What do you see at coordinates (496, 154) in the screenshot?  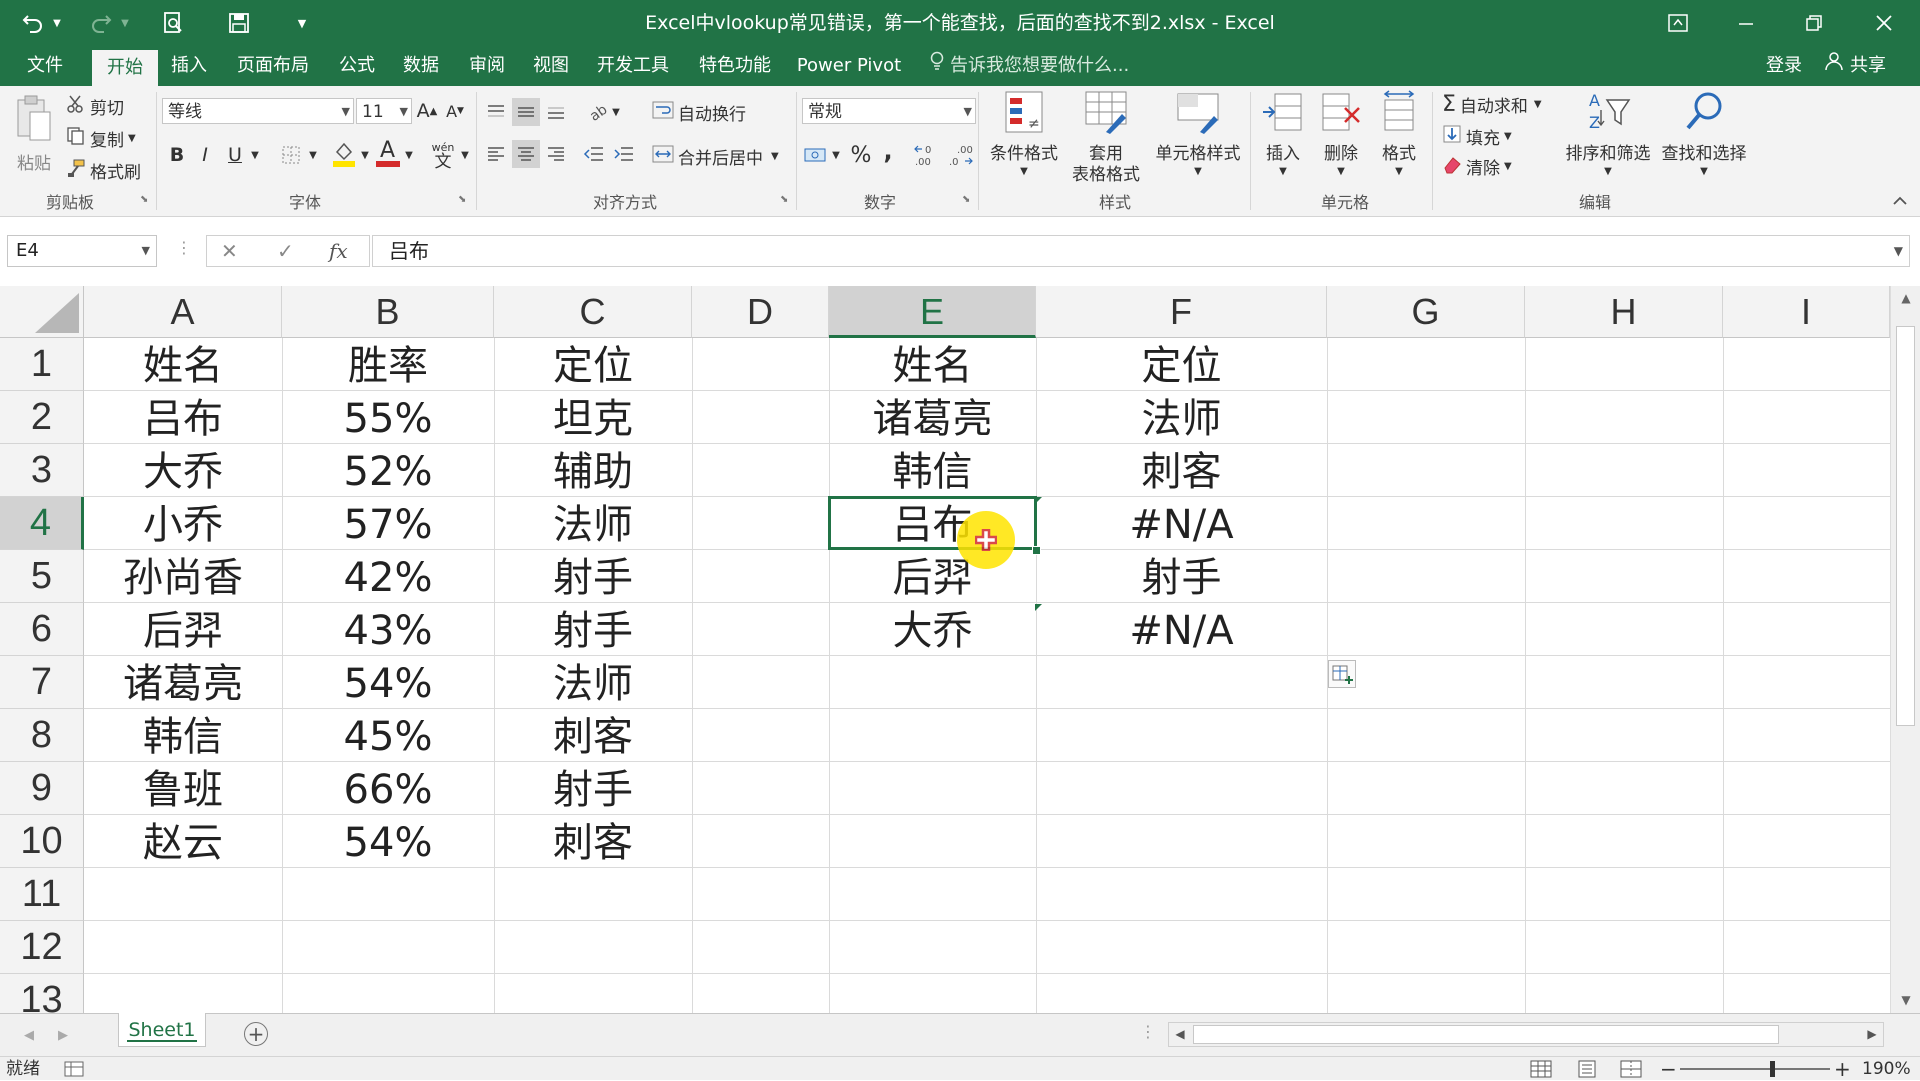 I see `align-left-icon` at bounding box center [496, 154].